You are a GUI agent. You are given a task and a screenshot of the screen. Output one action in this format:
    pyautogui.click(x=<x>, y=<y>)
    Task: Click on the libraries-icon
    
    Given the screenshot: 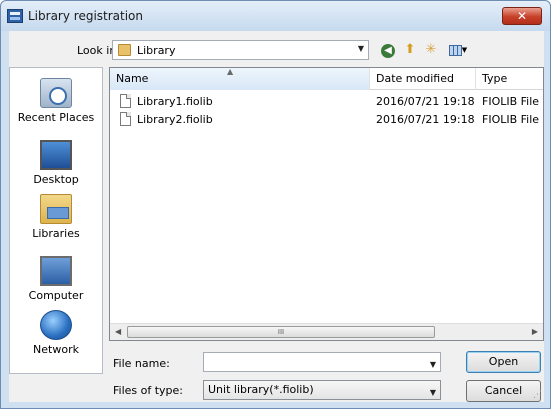 What is the action you would take?
    pyautogui.click(x=56, y=209)
    